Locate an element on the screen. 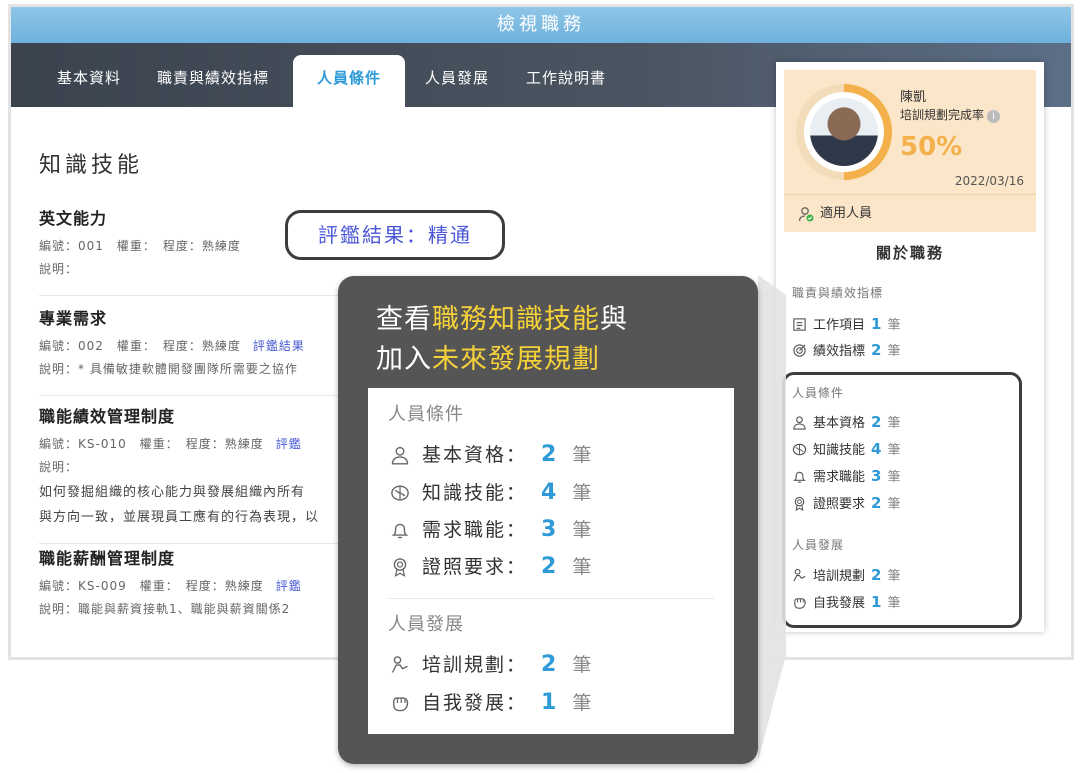 This screenshot has width=1080, height=773. avatar is located at coordinates (844, 132).